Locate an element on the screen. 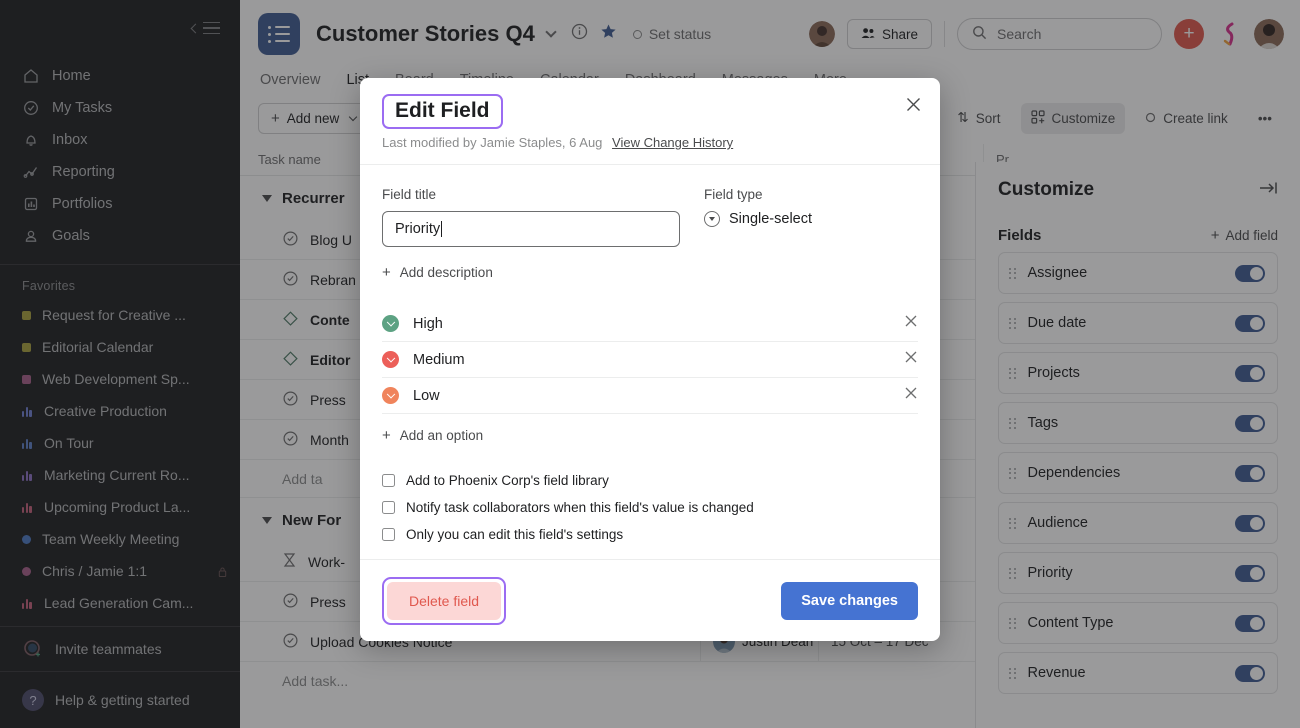 The height and width of the screenshot is (728, 1300). delete-field-button: Delete field is located at coordinates (444, 600).